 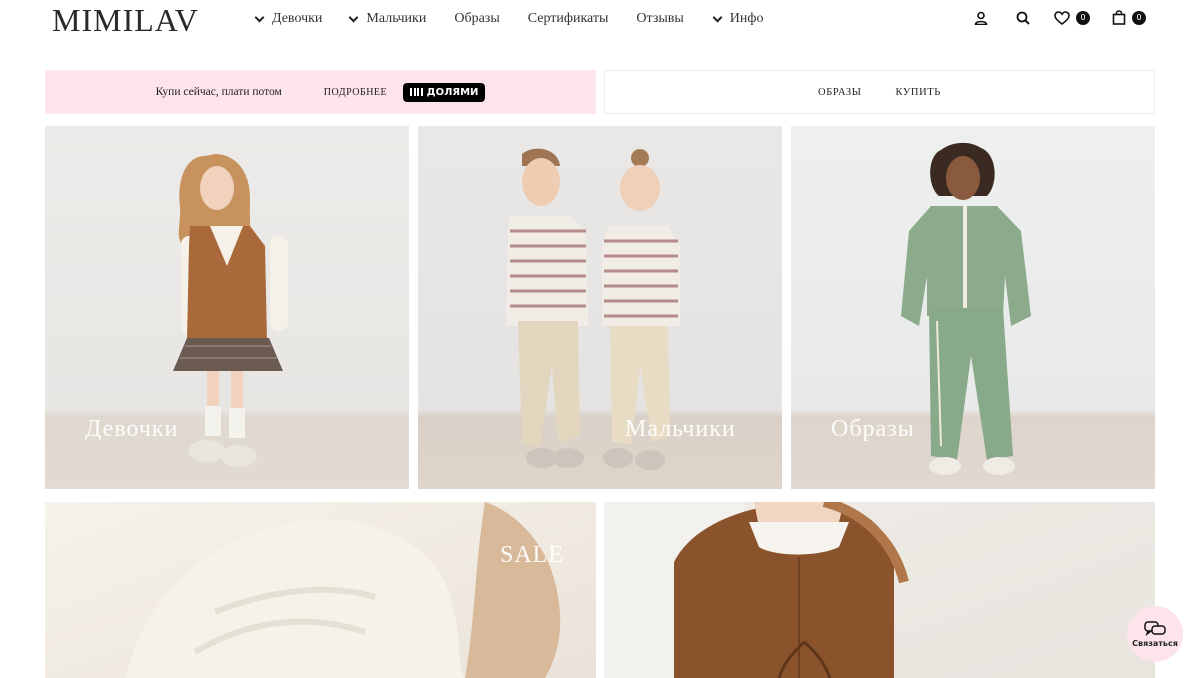 What do you see at coordinates (1129, 17) in the screenshot?
I see `cart-button: 0` at bounding box center [1129, 17].